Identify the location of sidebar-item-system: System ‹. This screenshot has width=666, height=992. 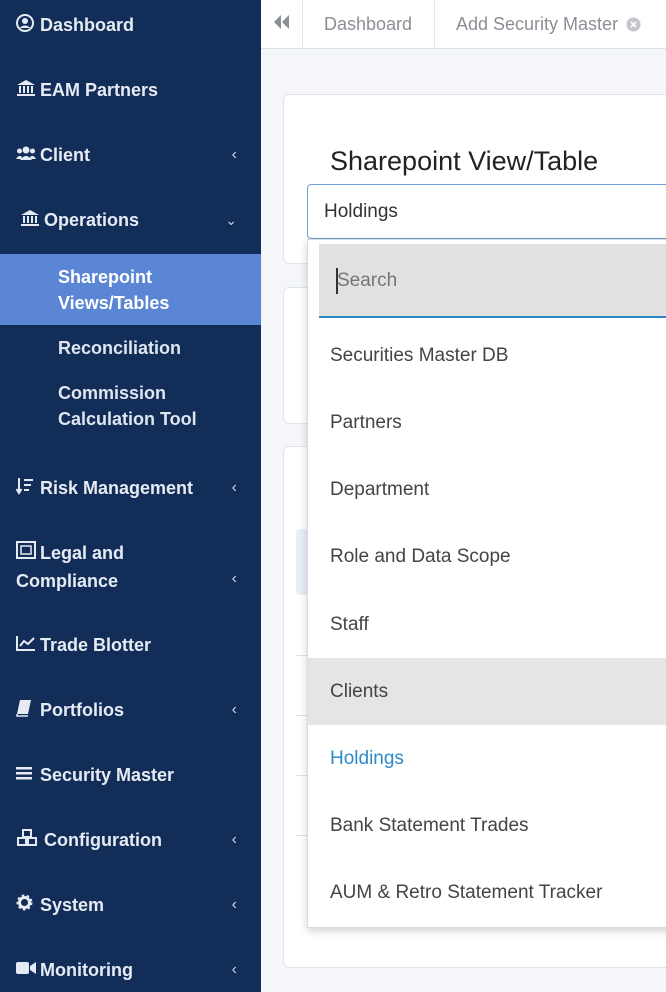
(130, 905).